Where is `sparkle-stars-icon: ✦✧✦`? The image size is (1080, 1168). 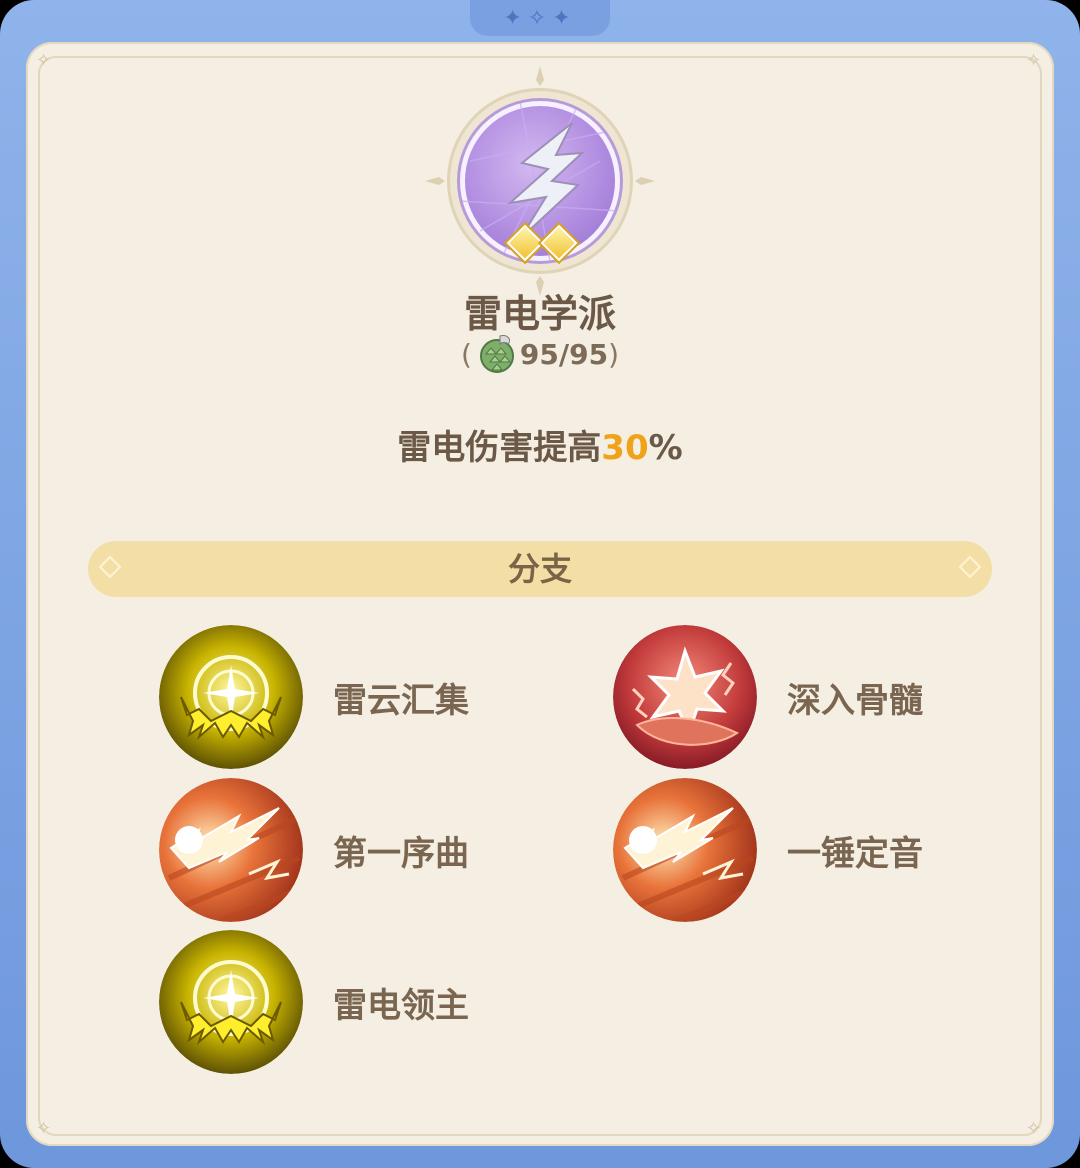 sparkle-stars-icon: ✦✧✦ is located at coordinates (540, 18).